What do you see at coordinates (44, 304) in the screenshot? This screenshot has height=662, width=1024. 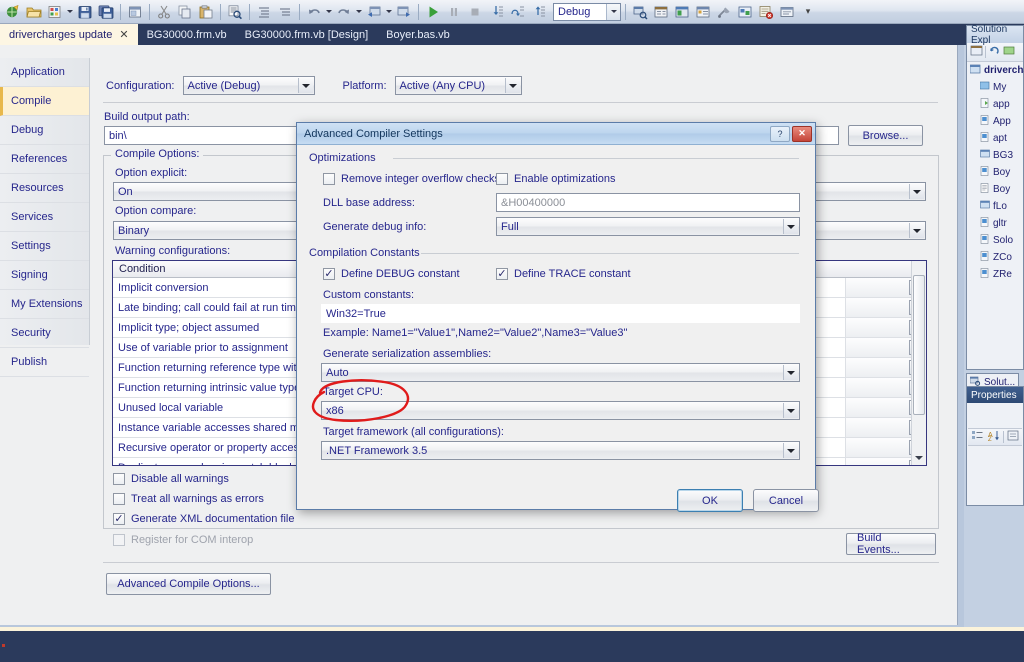 I see `category-my-extensions: My Extensions` at bounding box center [44, 304].